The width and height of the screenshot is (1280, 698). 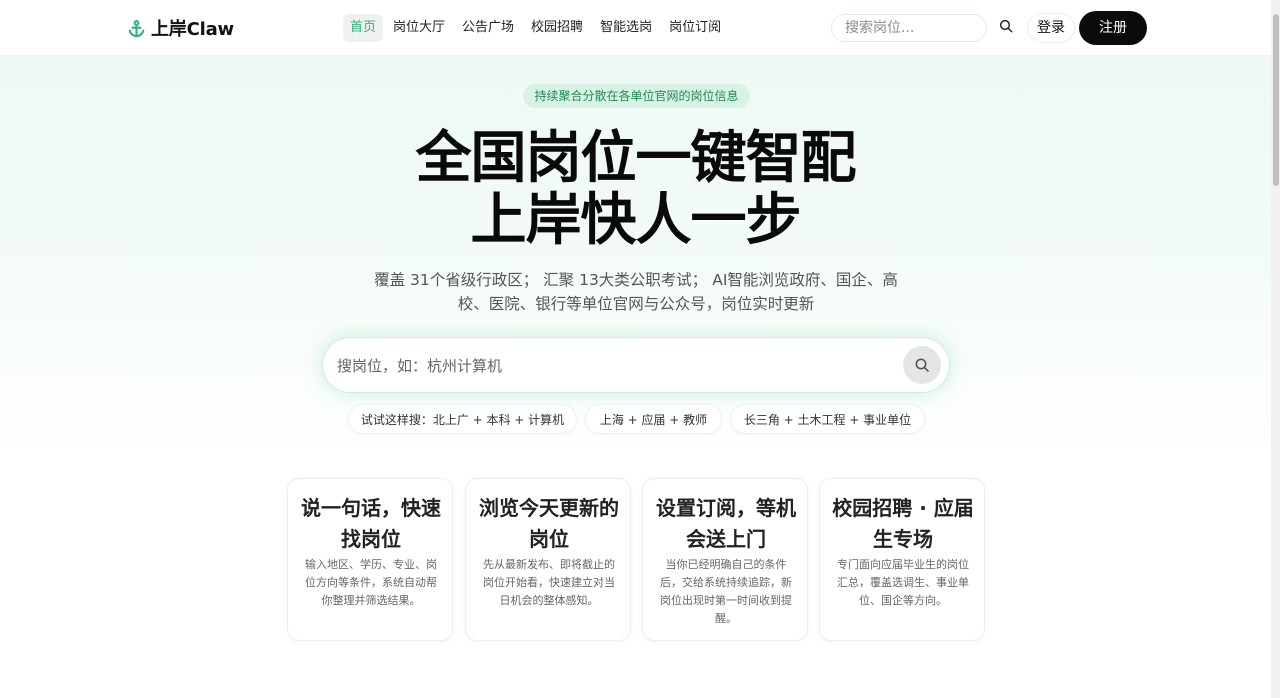 What do you see at coordinates (1276, 100) in the screenshot?
I see `scrollbar-thumb` at bounding box center [1276, 100].